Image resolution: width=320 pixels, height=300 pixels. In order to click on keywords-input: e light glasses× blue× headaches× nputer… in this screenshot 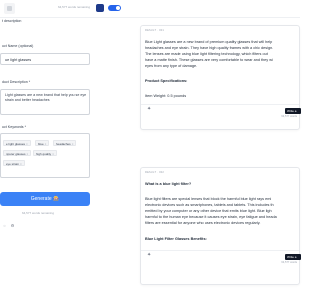, I will do `click(45, 155)`.